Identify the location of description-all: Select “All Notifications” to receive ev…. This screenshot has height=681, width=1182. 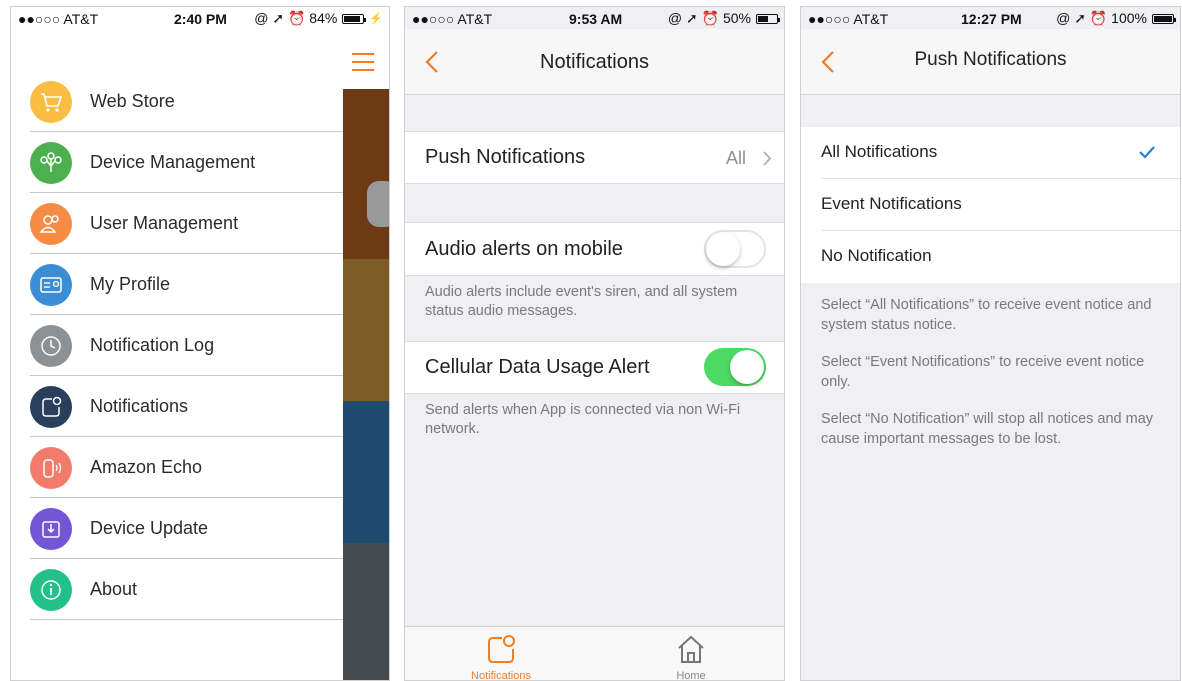
(986, 315).